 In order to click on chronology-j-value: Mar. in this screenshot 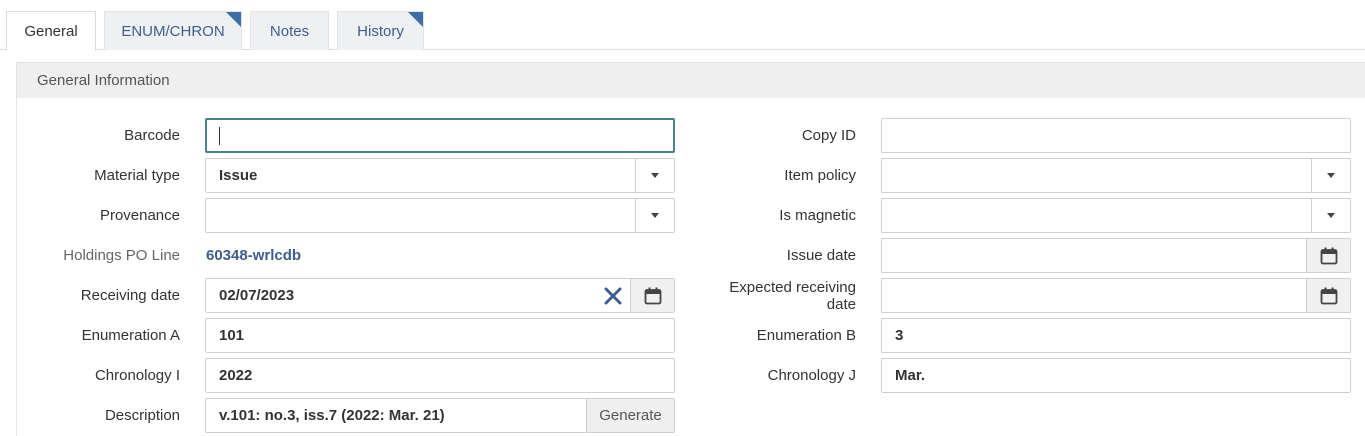, I will do `click(910, 375)`.